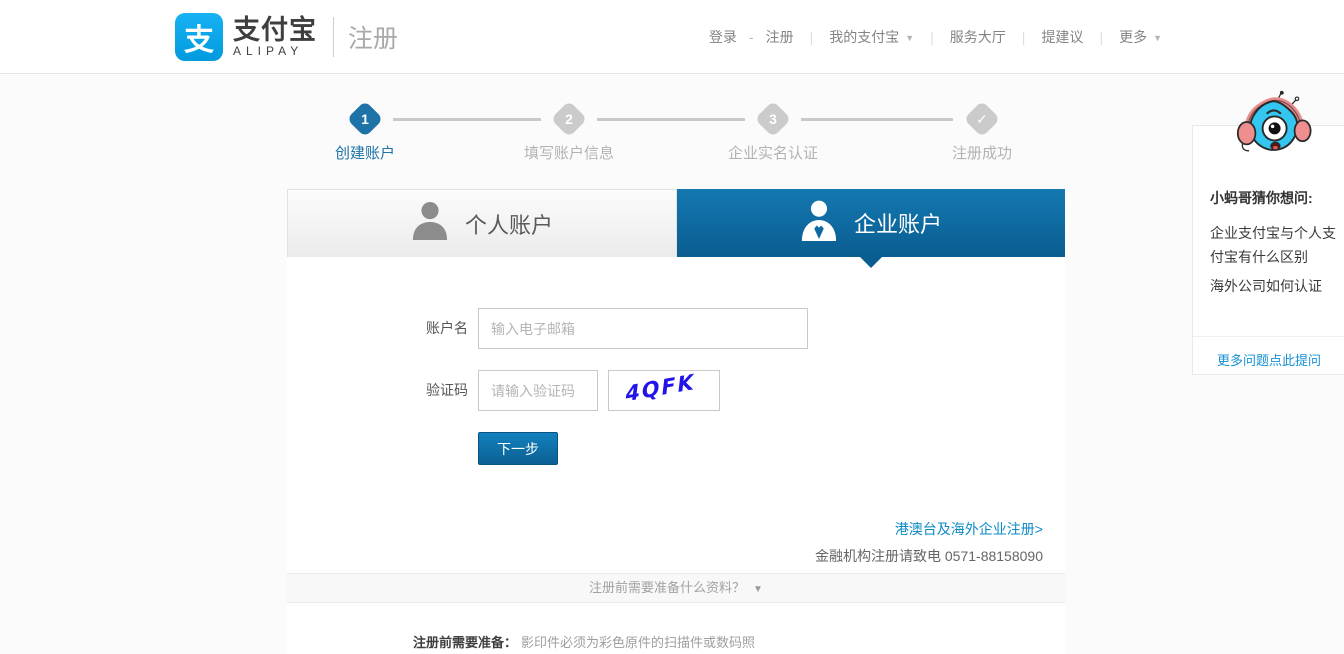 The height and width of the screenshot is (654, 1344). I want to click on accordion-question: 注册前需要准备什么资料？, so click(667, 587).